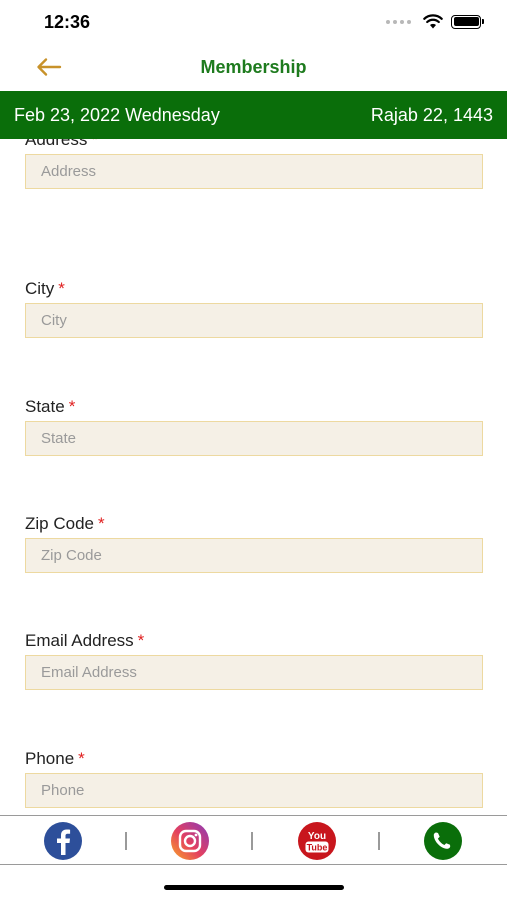  I want to click on phone-icon, so click(443, 841).